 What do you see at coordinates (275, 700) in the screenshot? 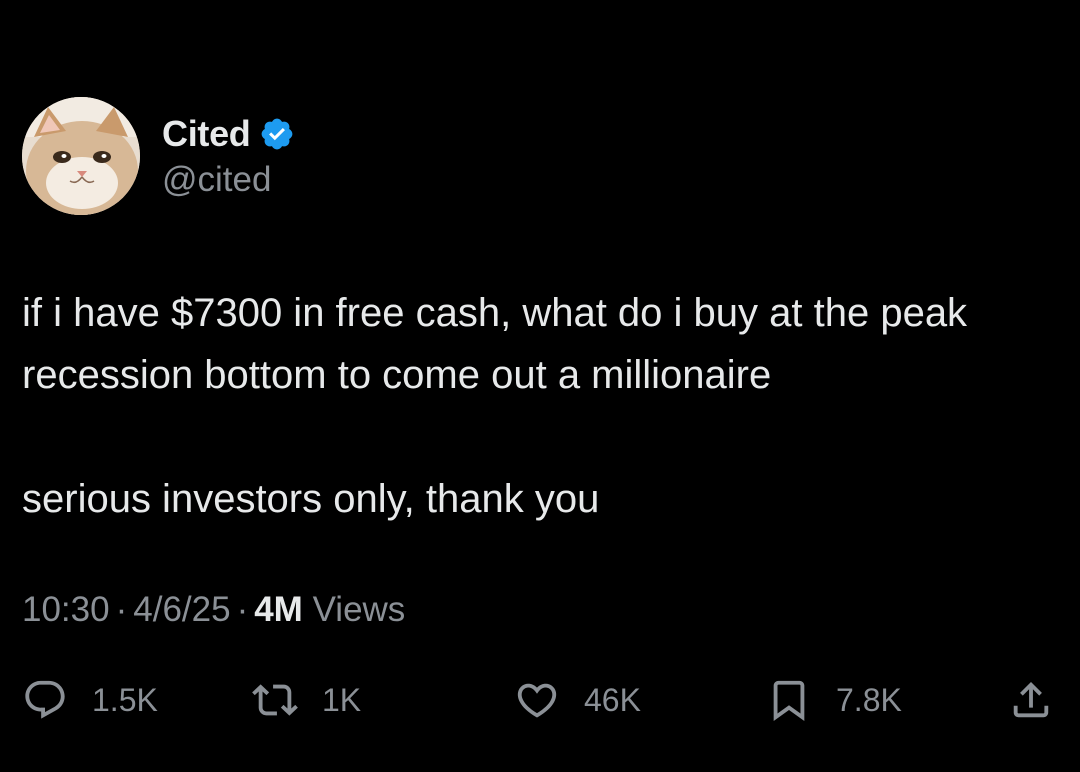
I see `retweet-icon` at bounding box center [275, 700].